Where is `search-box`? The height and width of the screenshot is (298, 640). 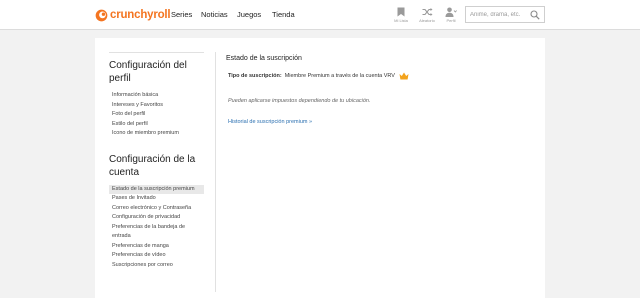
search-box is located at coordinates (505, 14).